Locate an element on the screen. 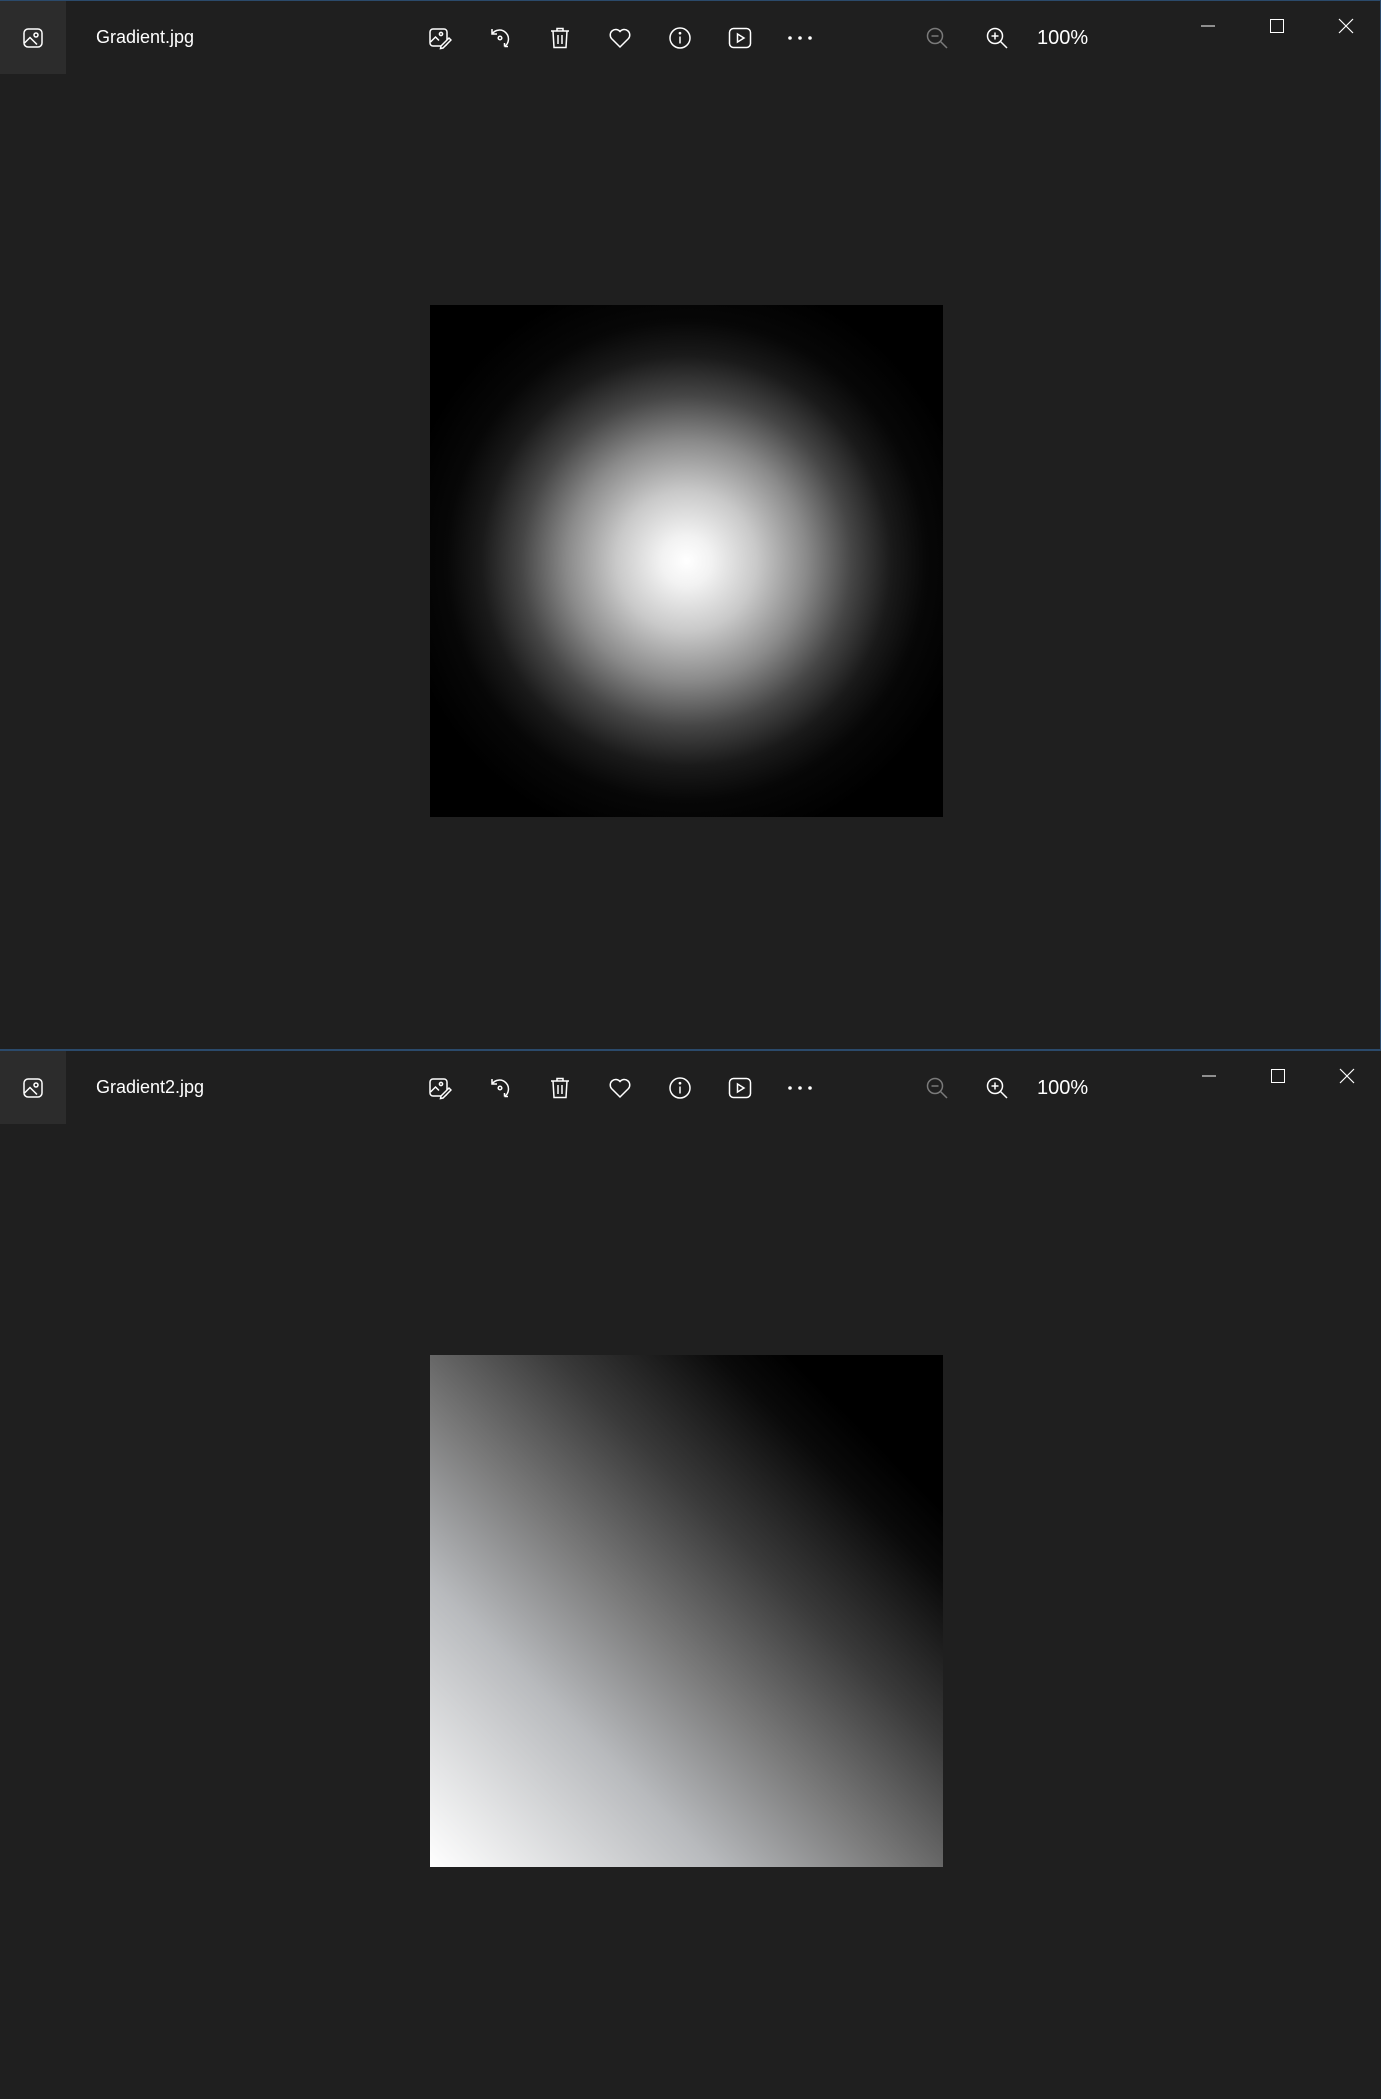  title-bar: Gradient2.jpg 100% is located at coordinates (690, 1088).